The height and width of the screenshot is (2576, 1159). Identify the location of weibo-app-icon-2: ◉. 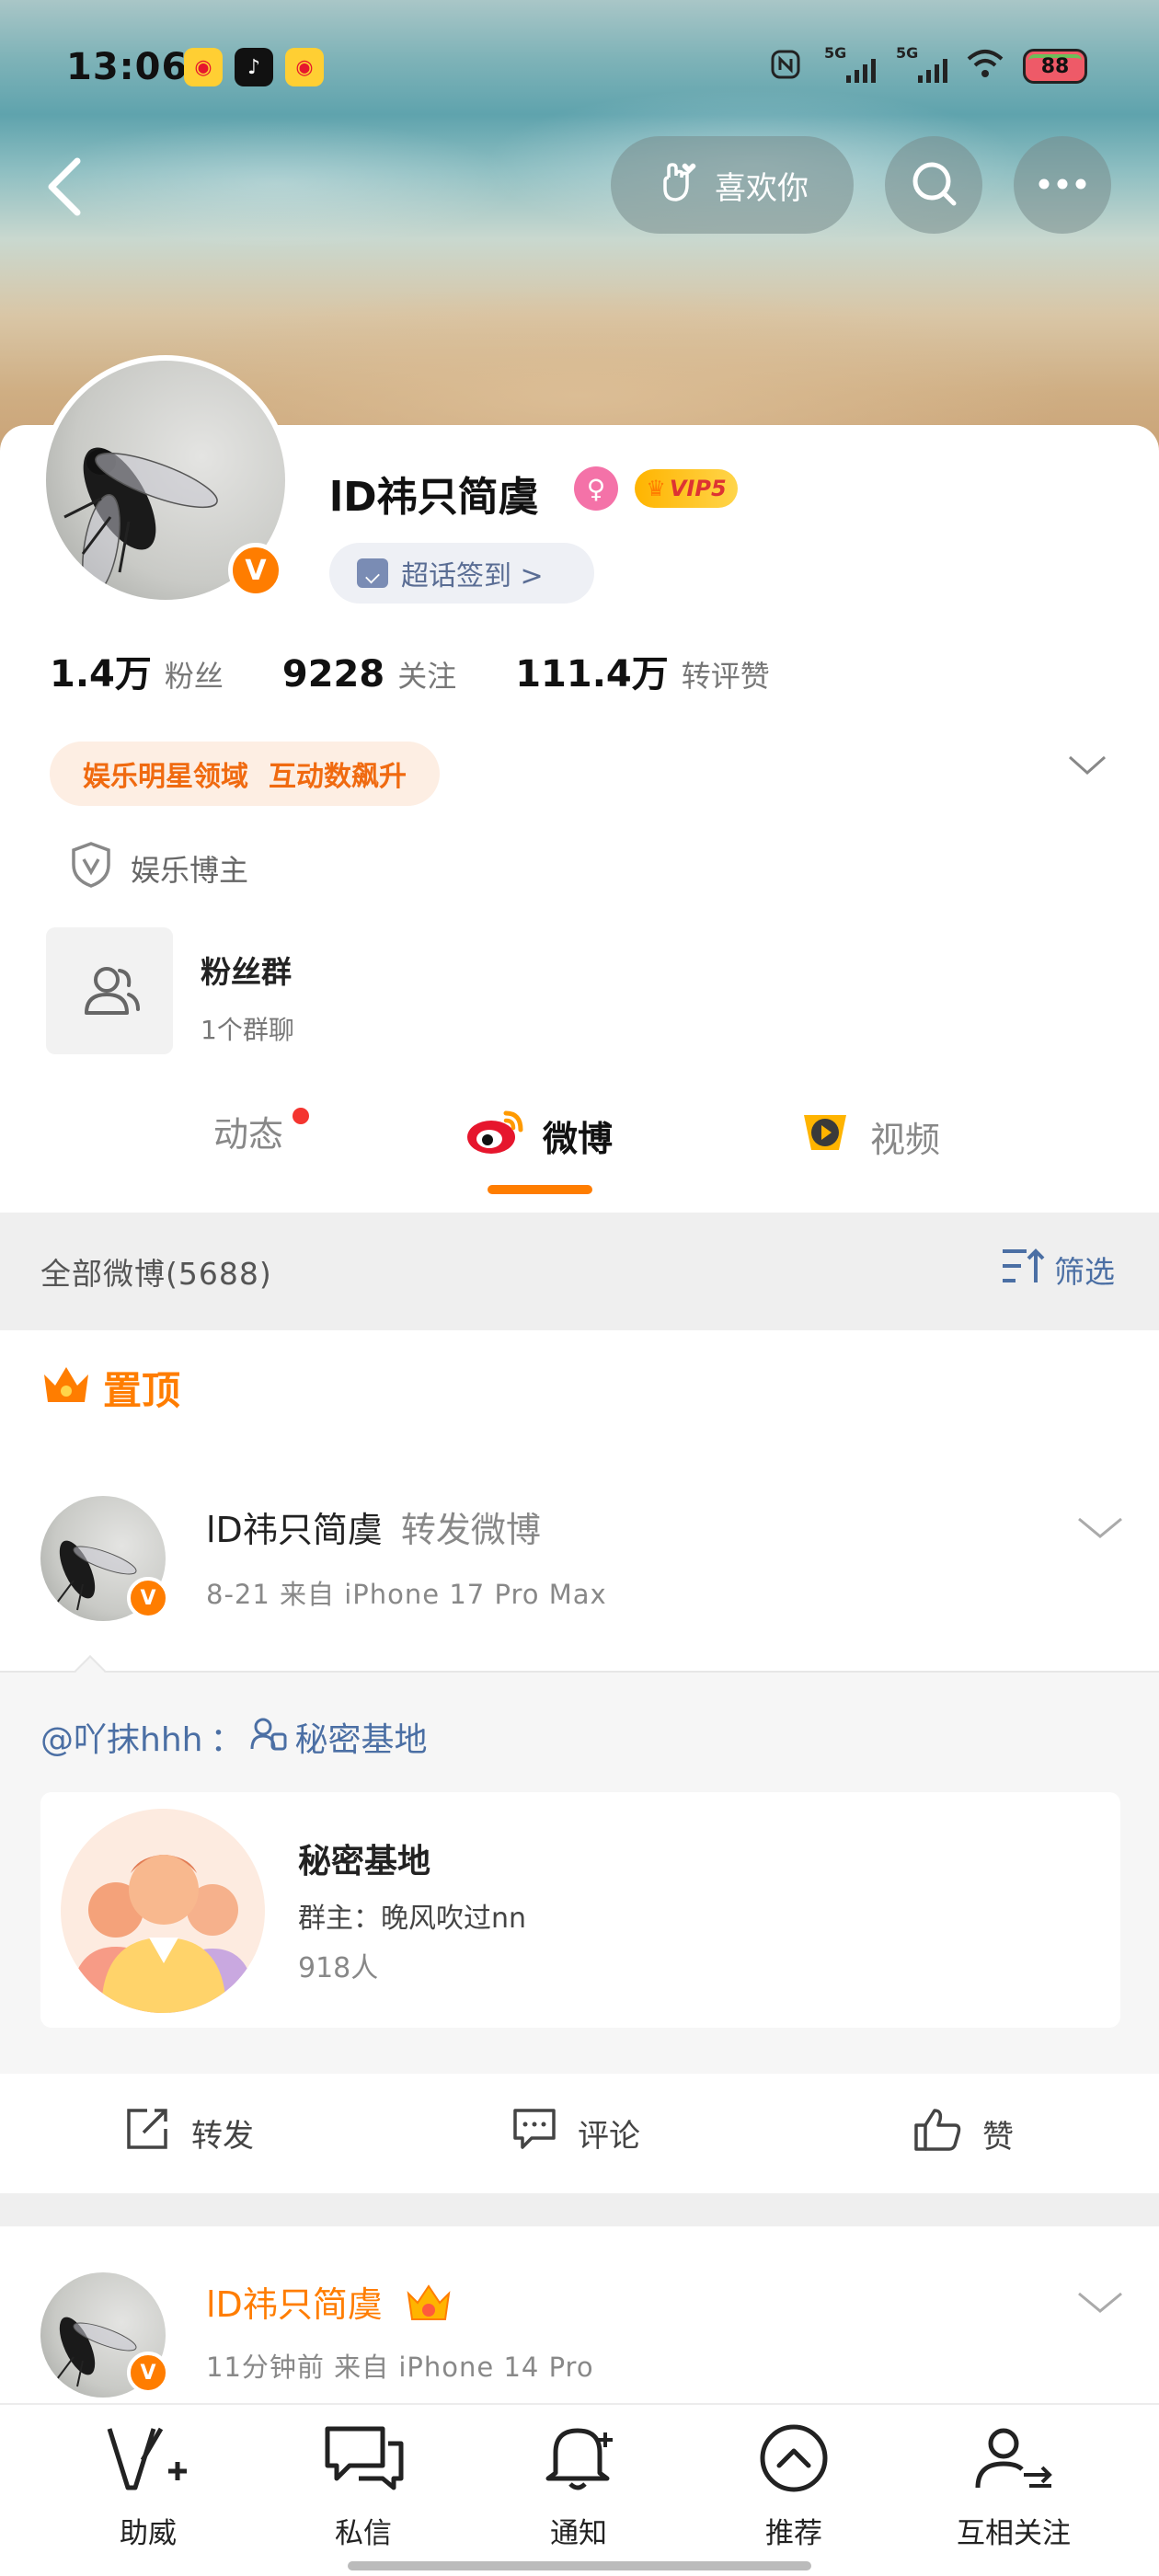
(304, 67).